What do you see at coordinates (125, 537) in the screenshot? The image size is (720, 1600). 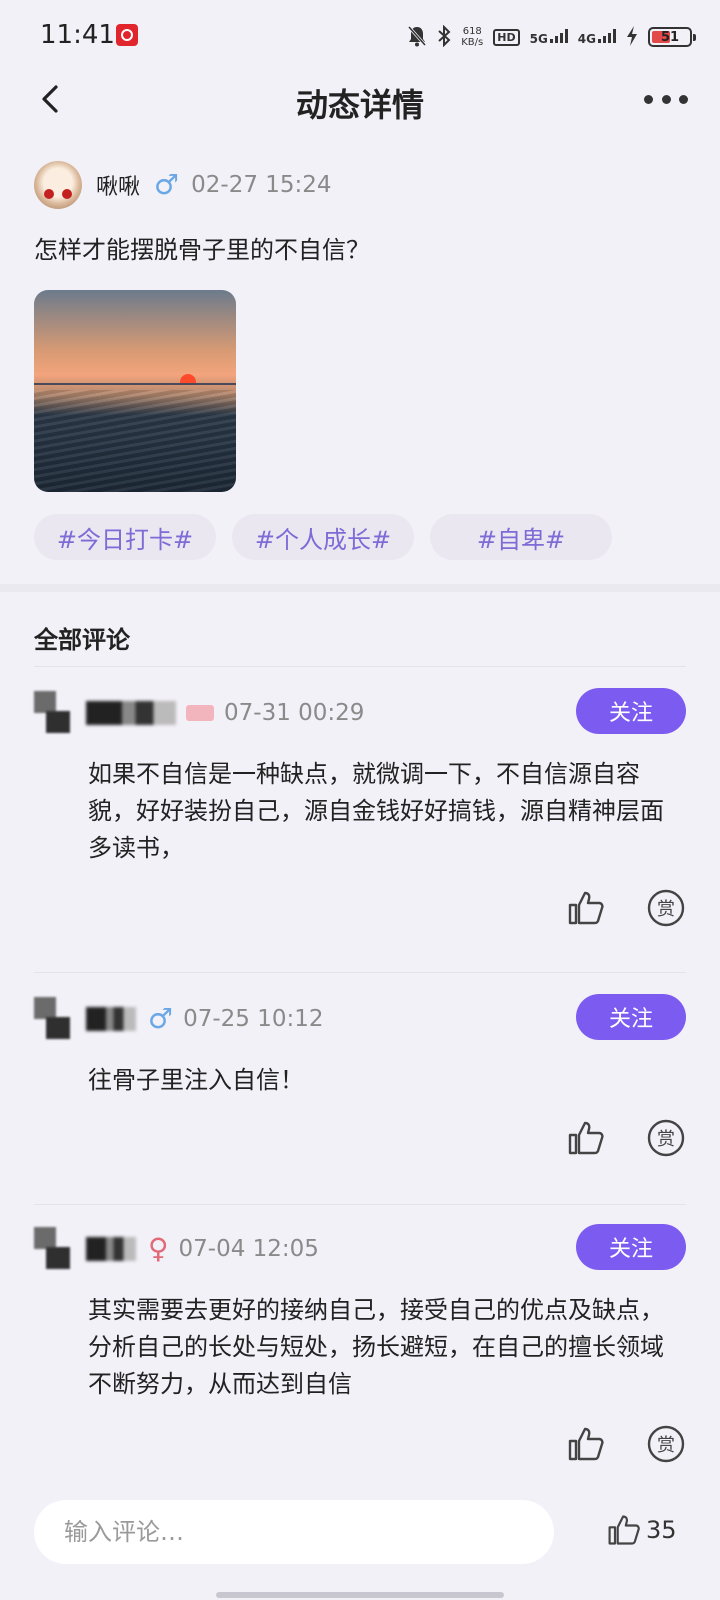 I see `tag-chip: #今日打卡#` at bounding box center [125, 537].